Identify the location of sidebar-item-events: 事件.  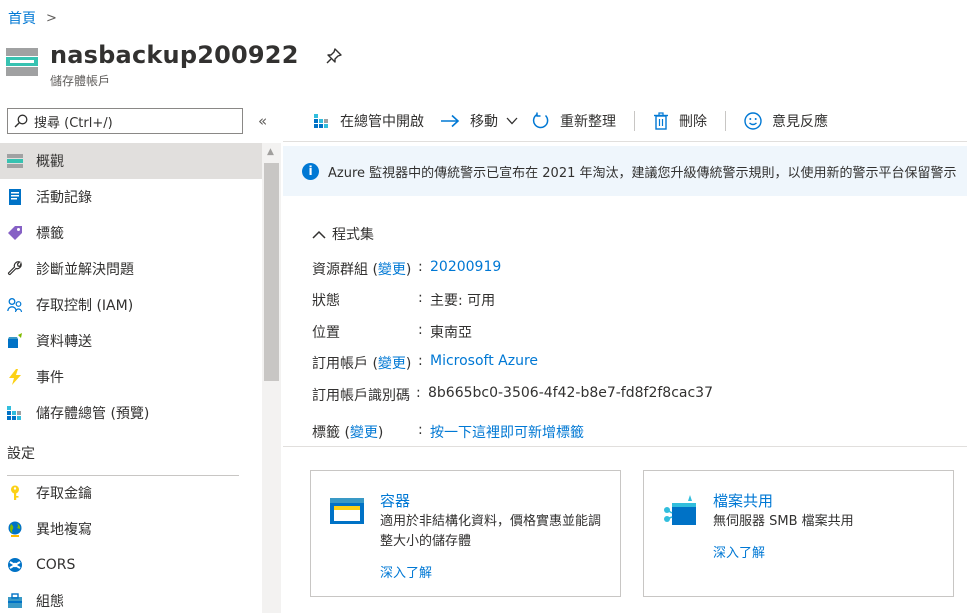
(131, 377).